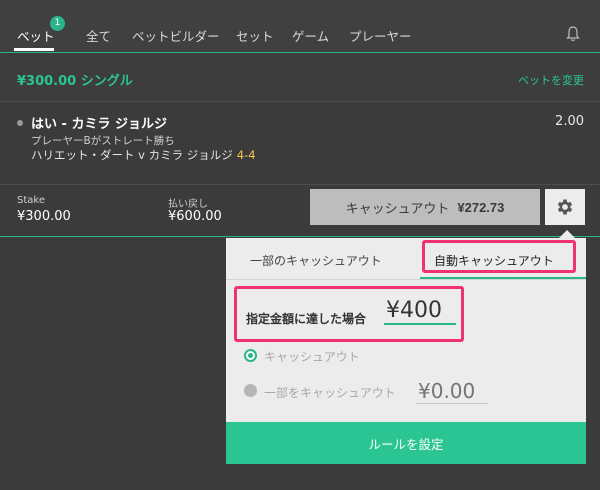  What do you see at coordinates (99, 124) in the screenshot?
I see `selection-name: はい - カミラ ジョルジ` at bounding box center [99, 124].